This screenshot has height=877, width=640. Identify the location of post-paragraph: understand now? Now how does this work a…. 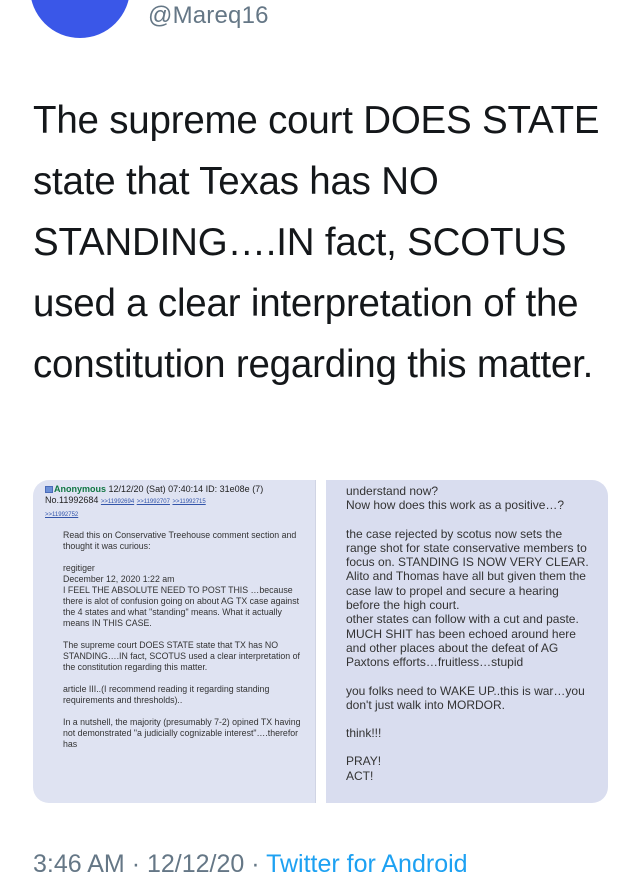
(455, 498).